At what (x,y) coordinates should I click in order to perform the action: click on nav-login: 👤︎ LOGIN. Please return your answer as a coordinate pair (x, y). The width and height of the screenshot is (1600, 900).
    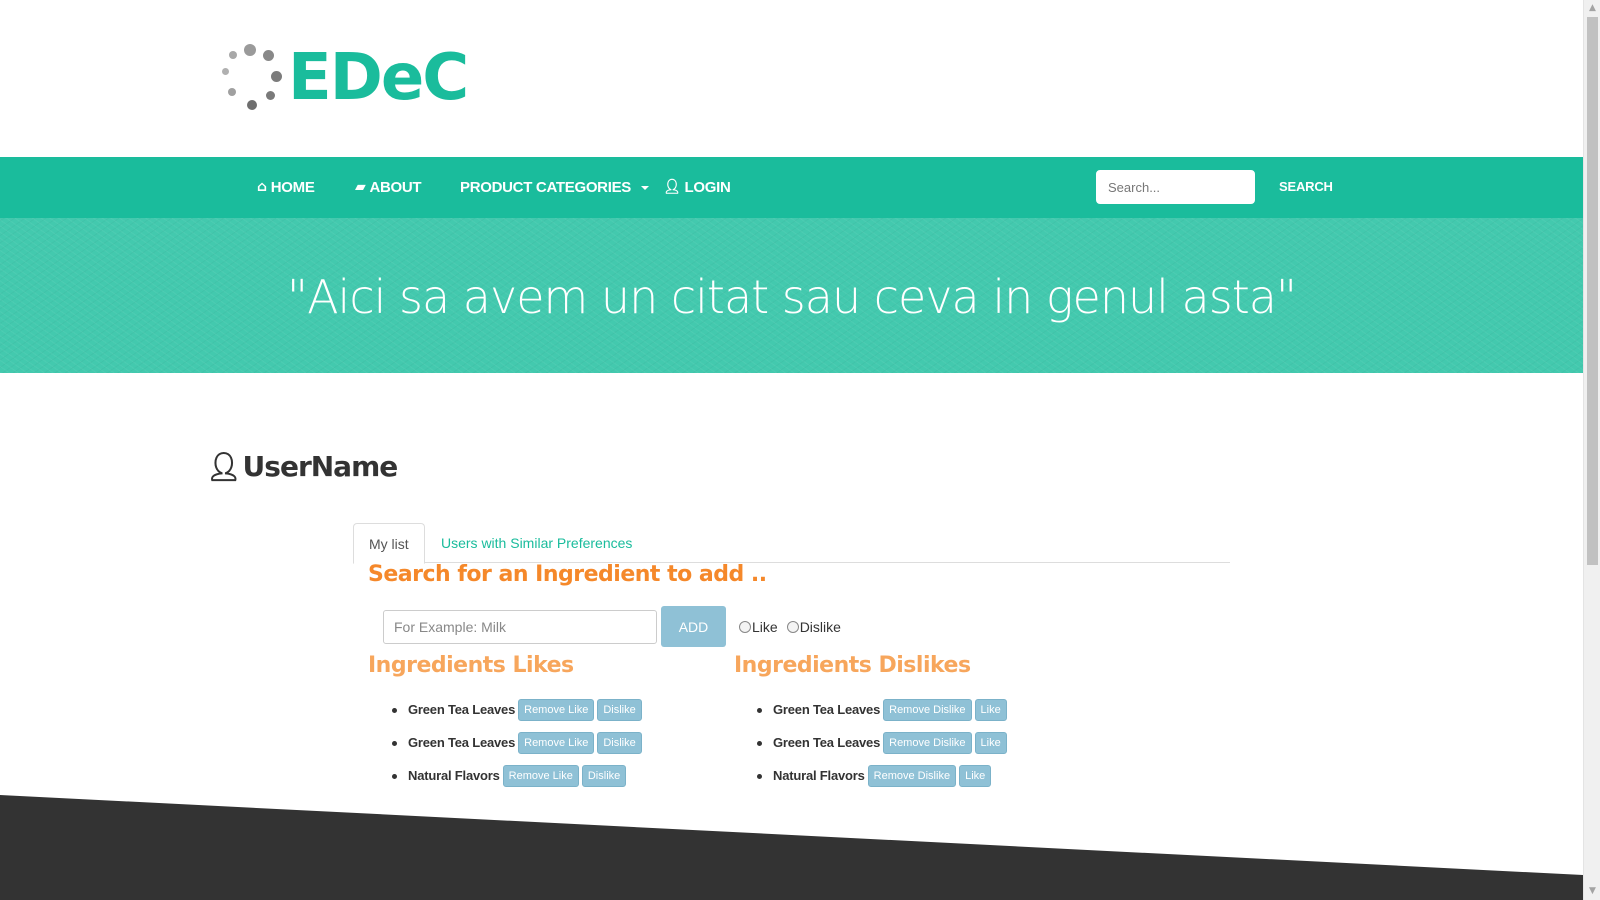
    Looking at the image, I should click on (697, 187).